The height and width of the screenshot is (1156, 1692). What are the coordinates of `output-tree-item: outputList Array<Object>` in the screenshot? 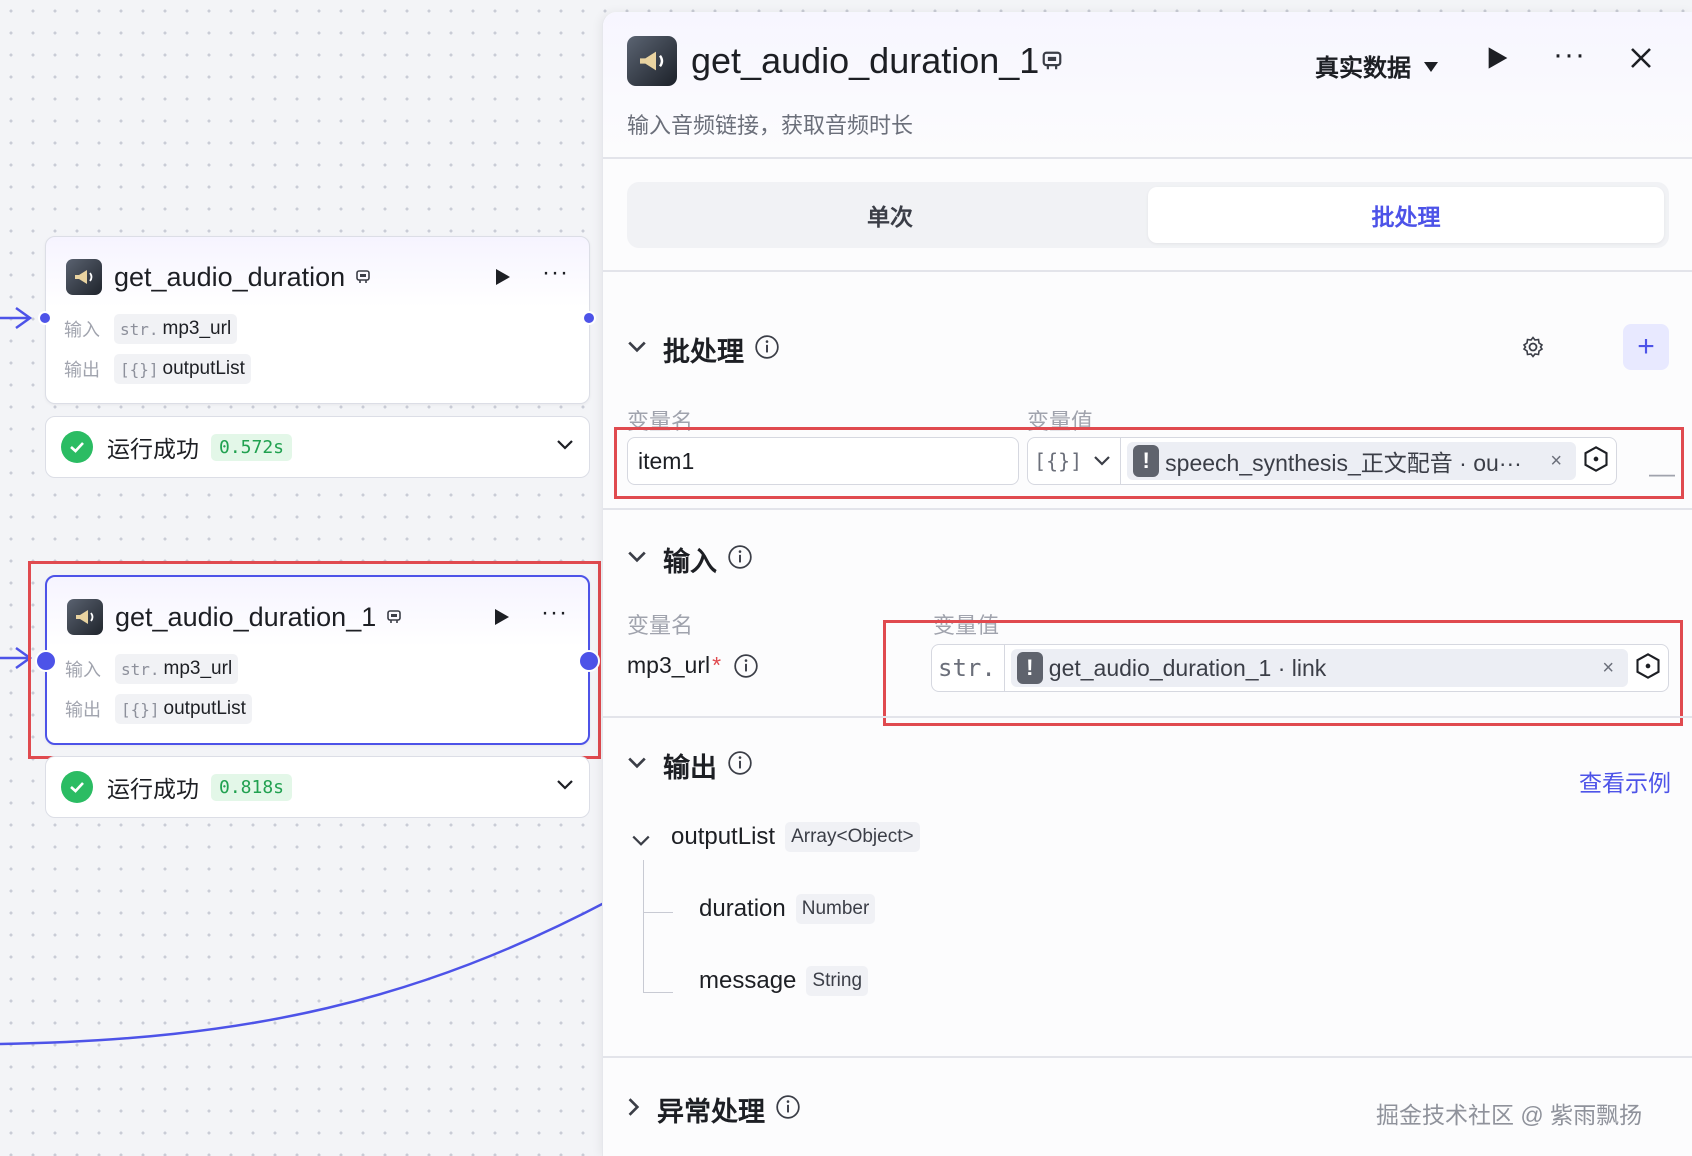 It's located at (795, 837).